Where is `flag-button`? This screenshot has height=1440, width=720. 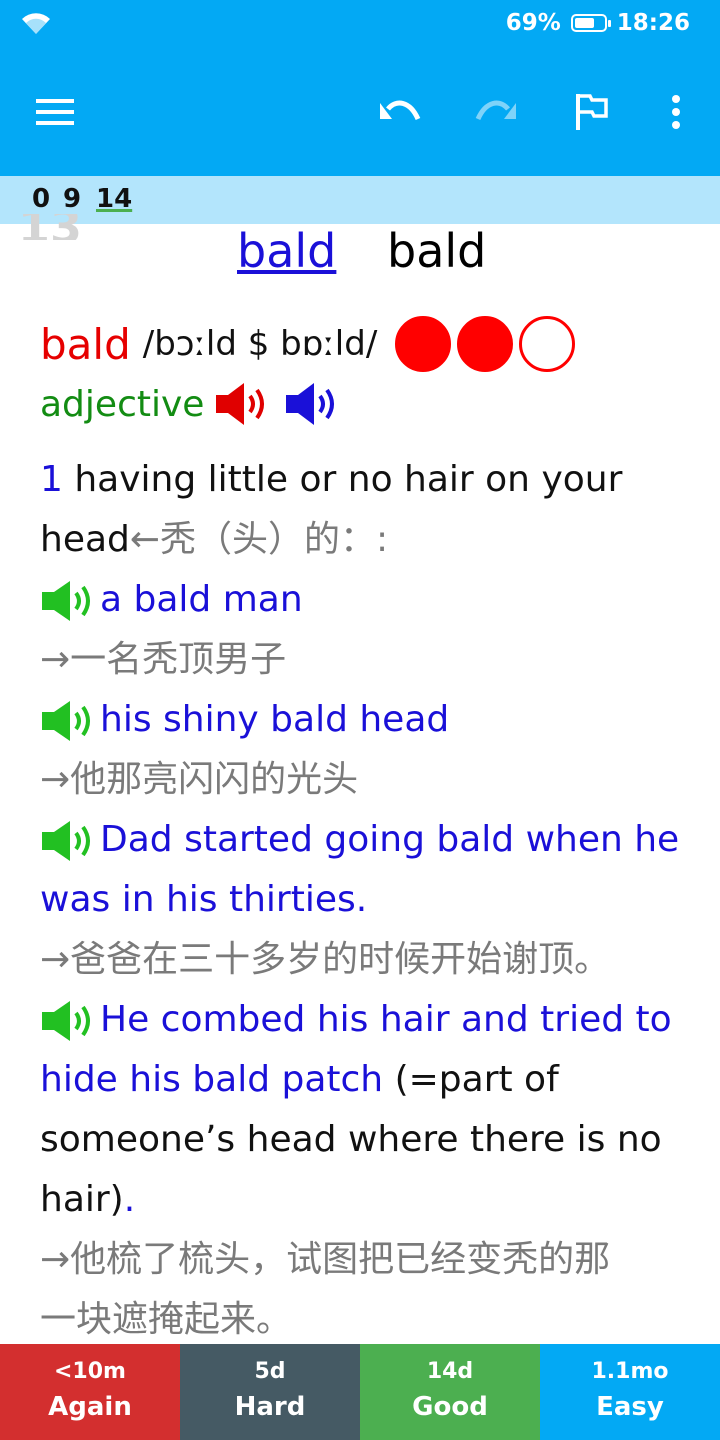 flag-button is located at coordinates (592, 112).